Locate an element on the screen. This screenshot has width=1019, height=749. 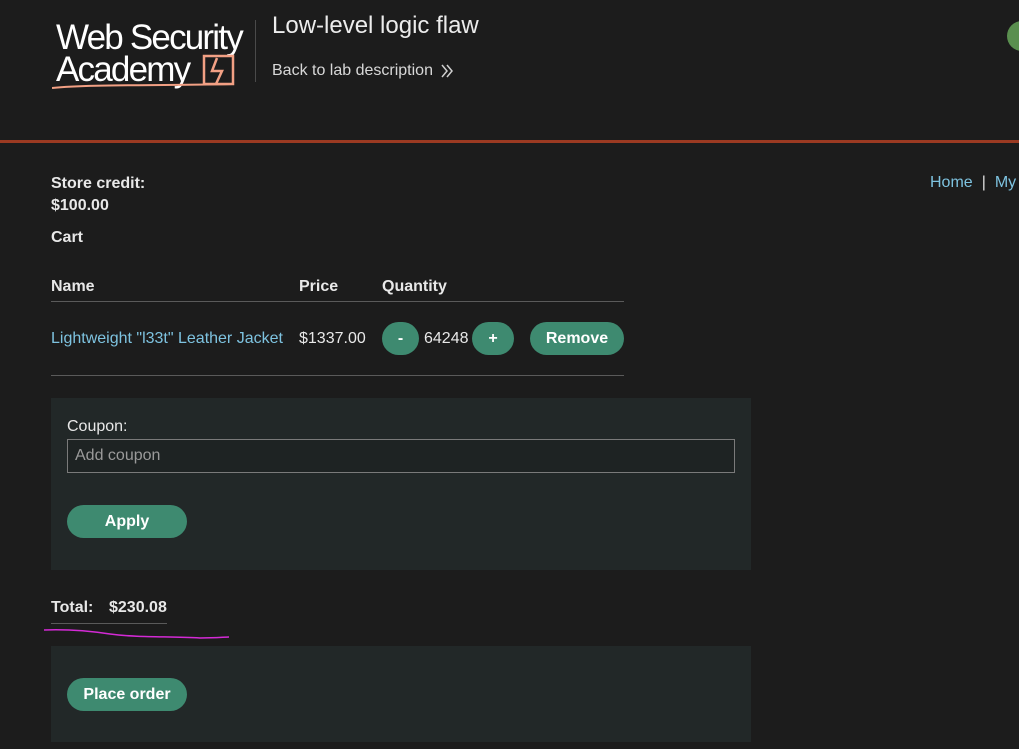
column-header-quantity: Quantity is located at coordinates (414, 286).